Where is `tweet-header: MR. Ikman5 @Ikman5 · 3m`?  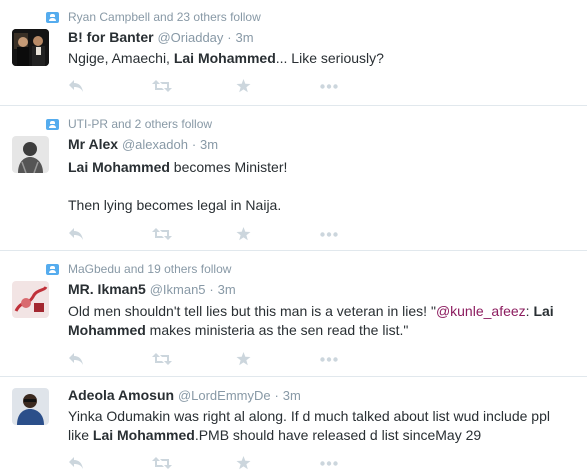
tweet-header: MR. Ikman5 @Ikman5 · 3m is located at coordinates (152, 289).